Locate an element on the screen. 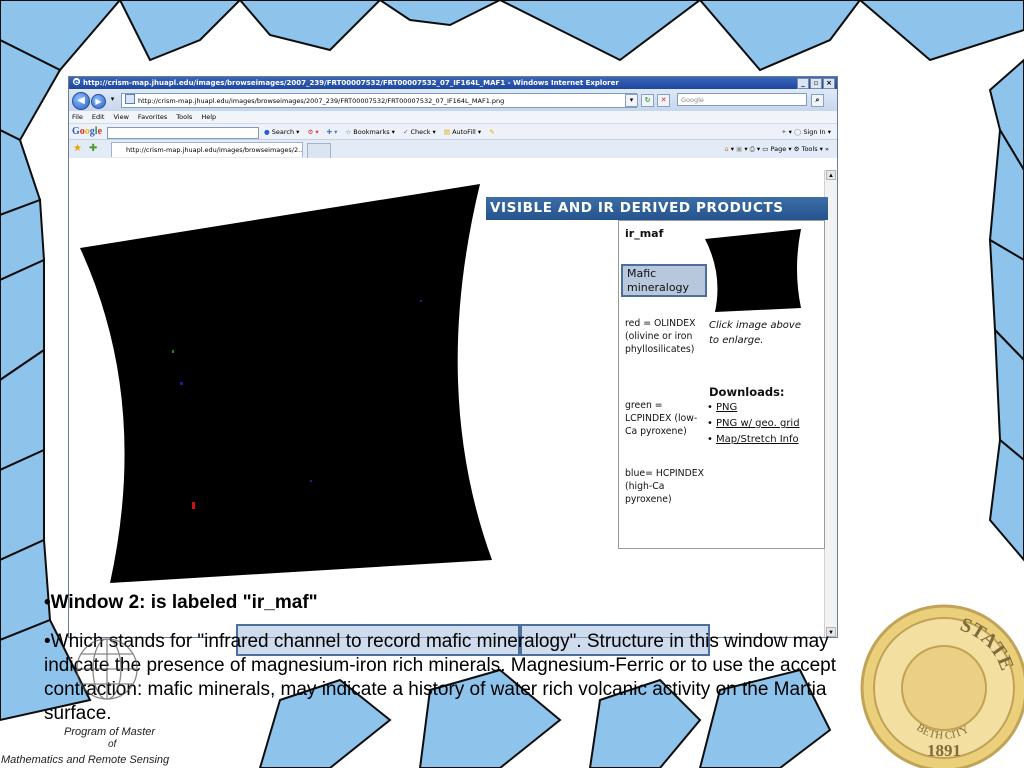 Image resolution: width=1024 pixels, height=768 pixels. logo-line-3: Mathematics and Remote Sensing is located at coordinates (85, 760).